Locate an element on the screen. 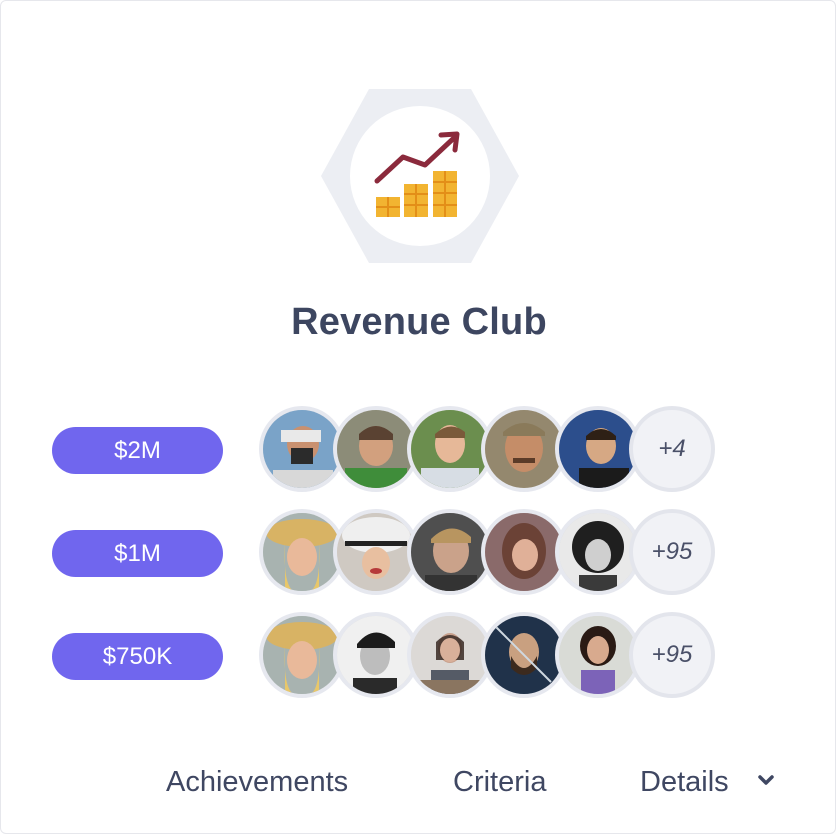 This screenshot has width=836, height=834. tab-criteria: Criteria is located at coordinates (499, 782).